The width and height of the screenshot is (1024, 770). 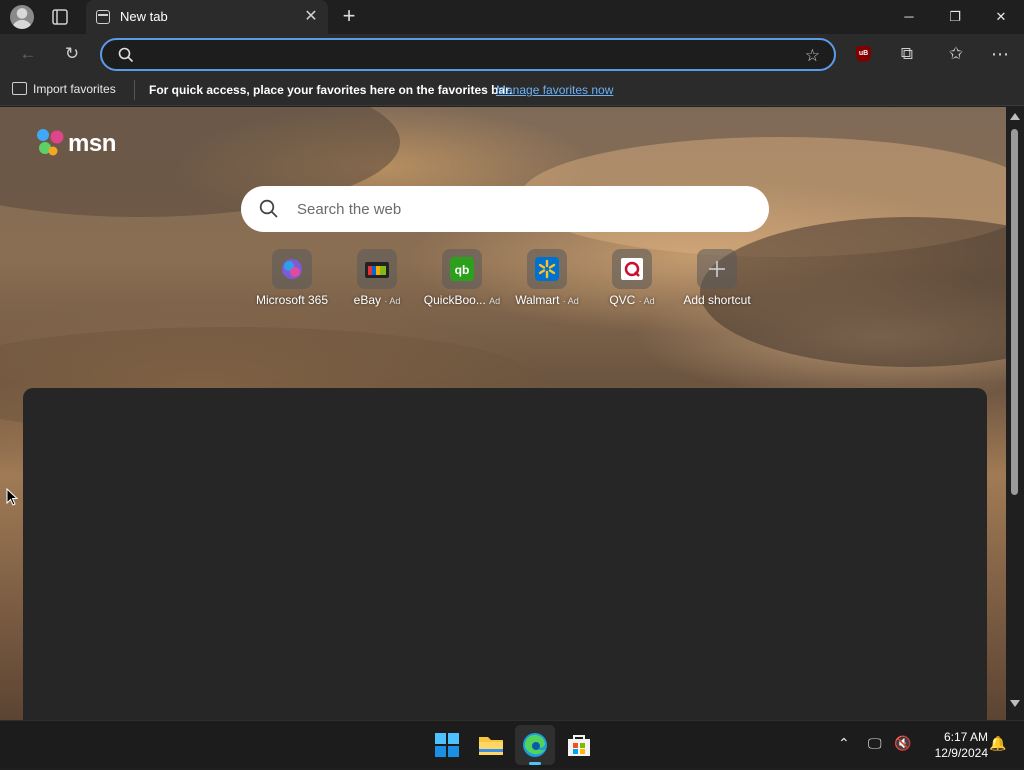 I want to click on clock-time: 6:17 AM, so click(x=965, y=737).